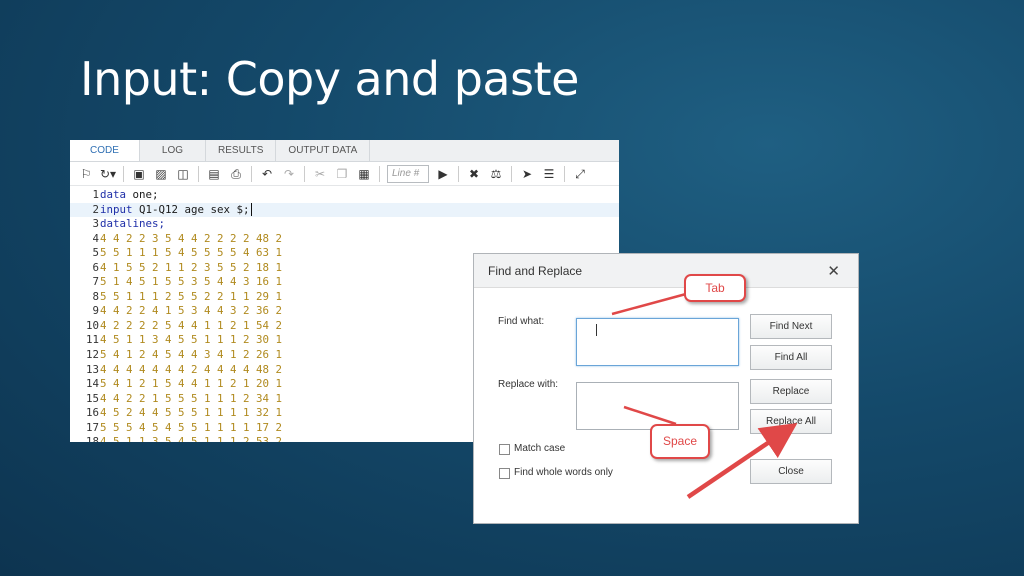 The height and width of the screenshot is (576, 1024). I want to click on tab-results: RESULTS, so click(241, 150).